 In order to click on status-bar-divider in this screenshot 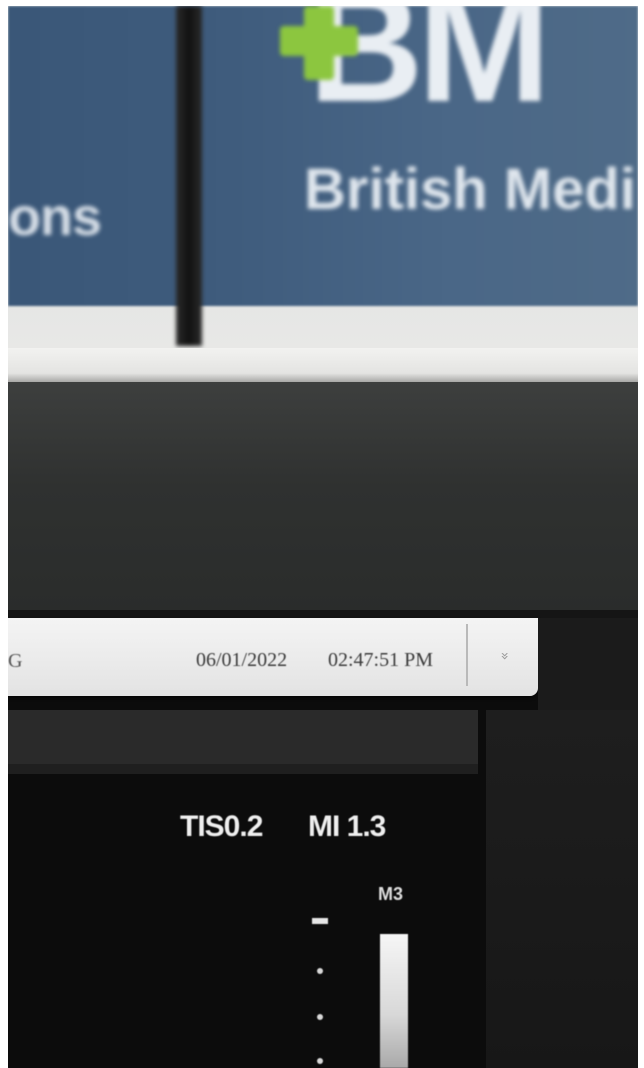, I will do `click(467, 655)`.